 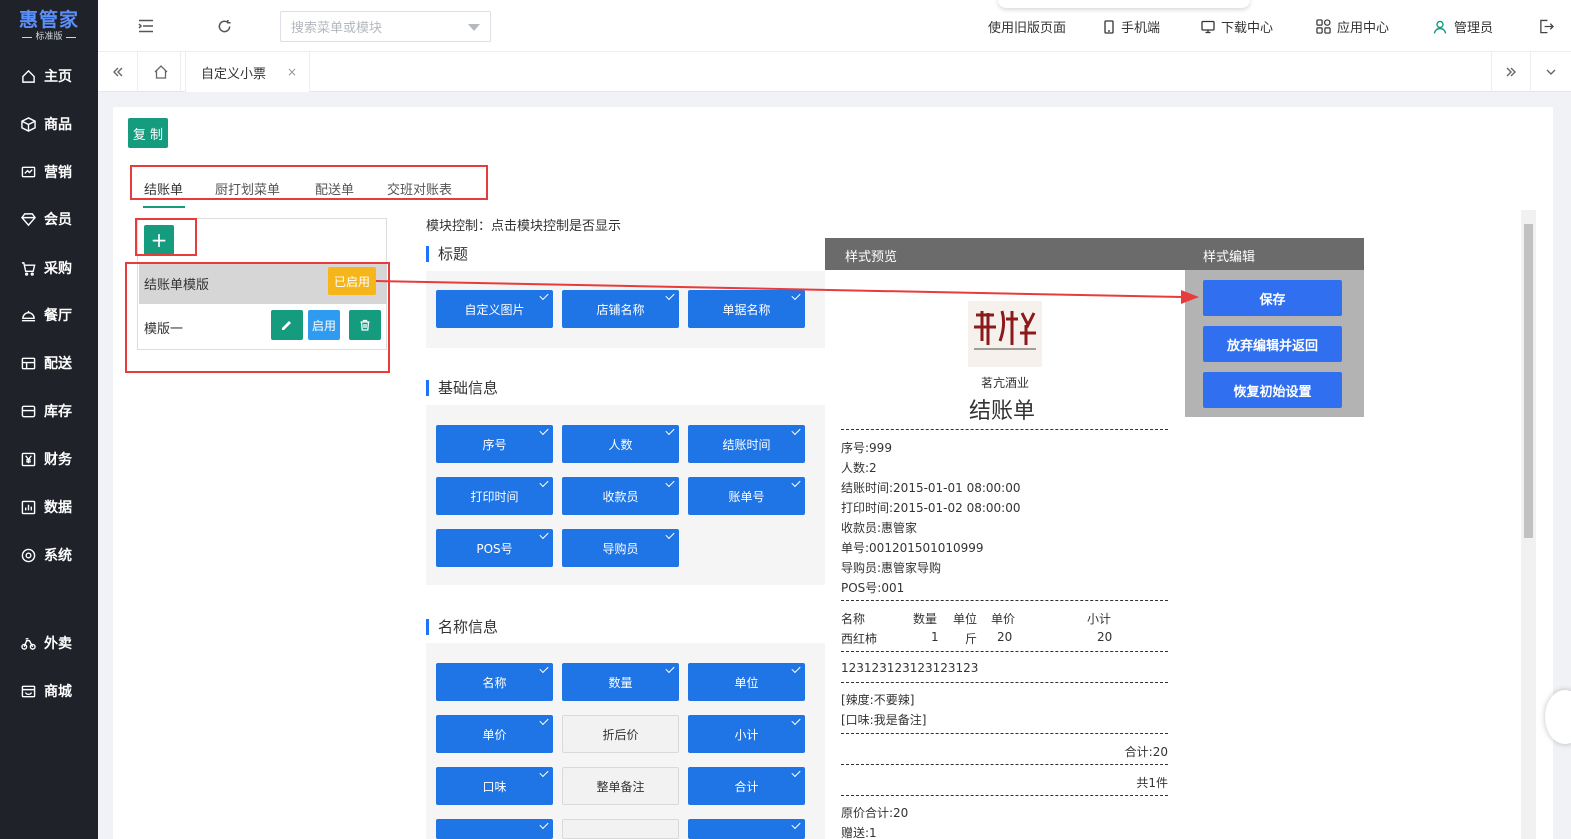 What do you see at coordinates (148, 133) in the screenshot?
I see `copy-button: 复 制` at bounding box center [148, 133].